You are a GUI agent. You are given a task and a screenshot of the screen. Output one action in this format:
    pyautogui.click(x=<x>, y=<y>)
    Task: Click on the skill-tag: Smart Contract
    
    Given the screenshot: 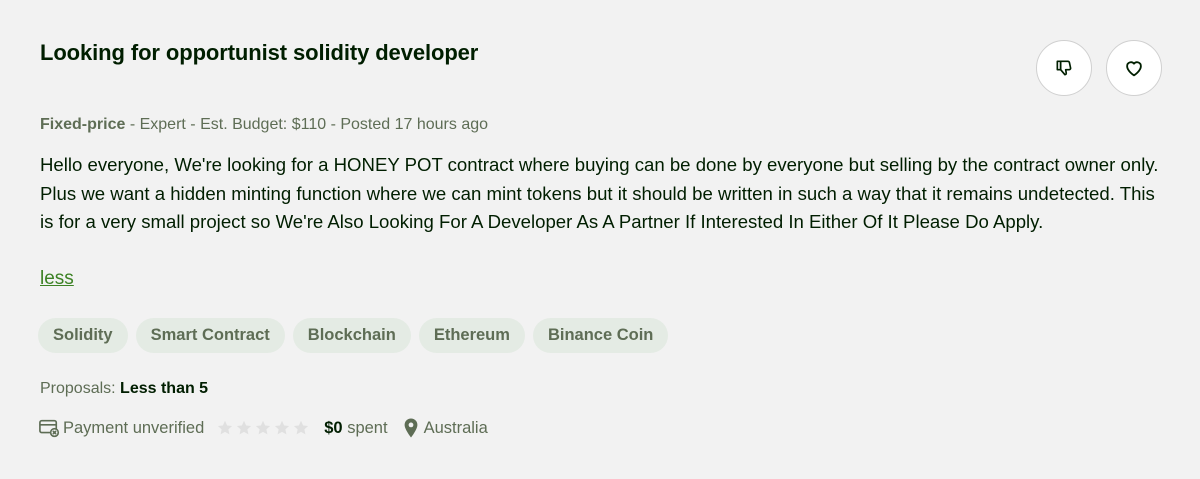 What is the action you would take?
    pyautogui.click(x=210, y=335)
    